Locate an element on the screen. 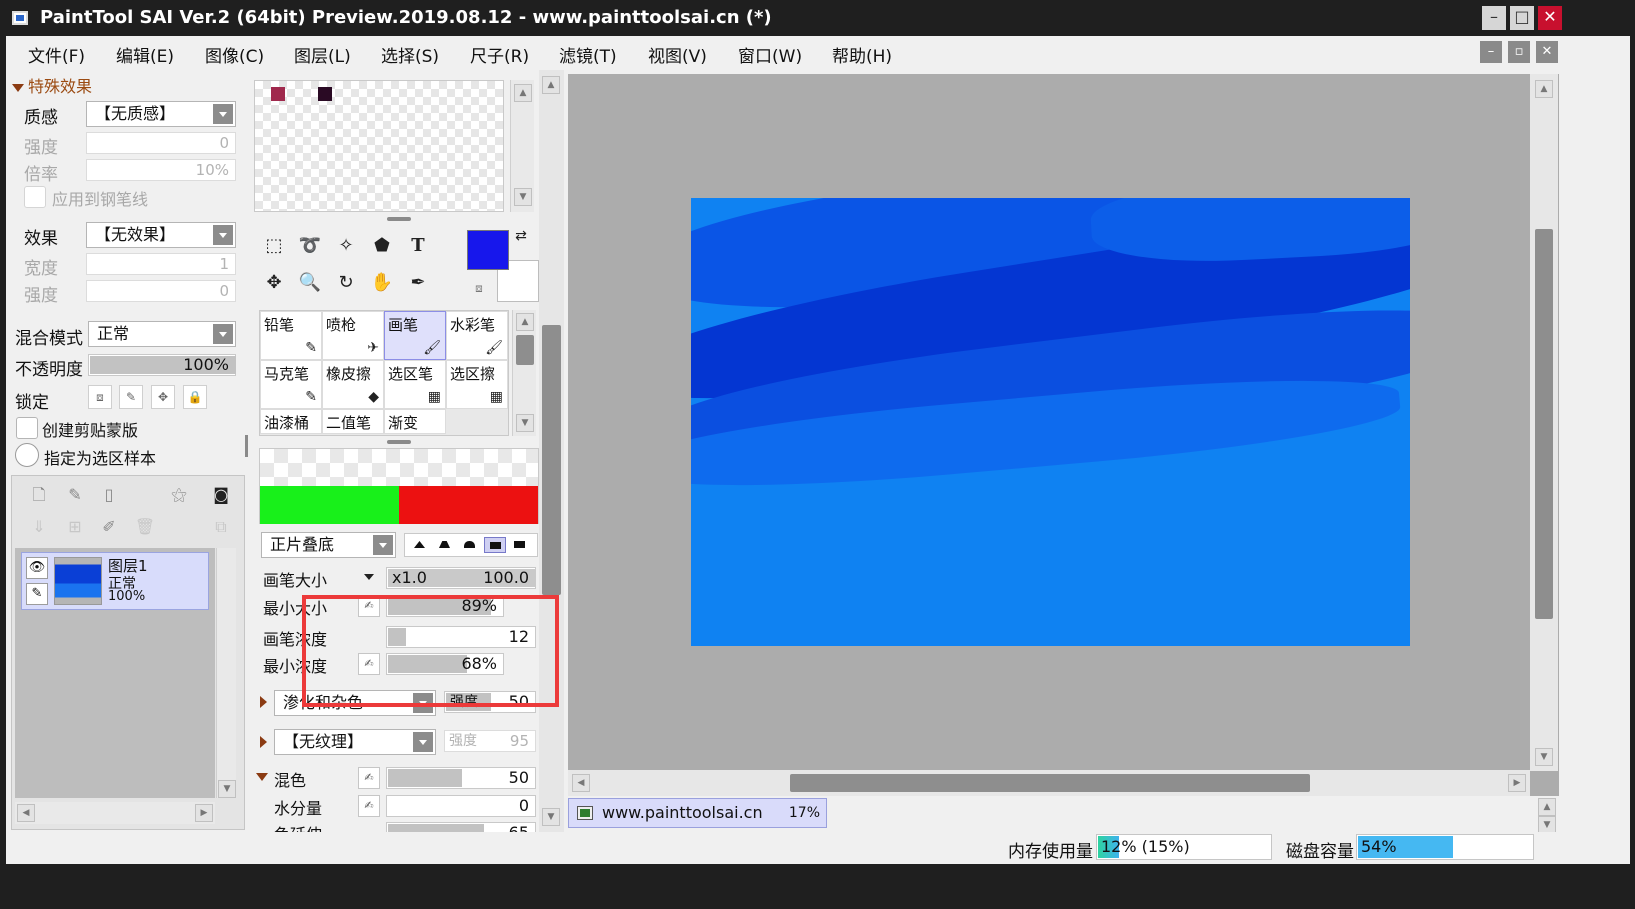 The height and width of the screenshot is (909, 1635). tip-flat-icon is located at coordinates (495, 545).